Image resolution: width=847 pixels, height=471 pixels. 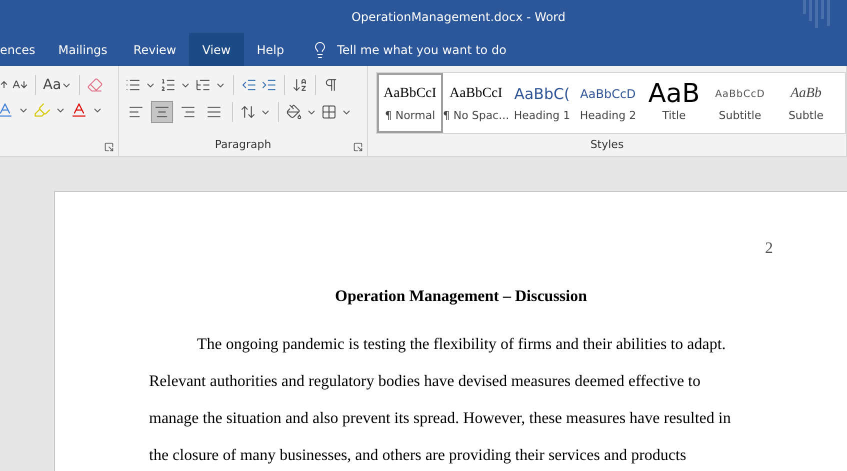 I want to click on eraser-icon, so click(x=95, y=85).